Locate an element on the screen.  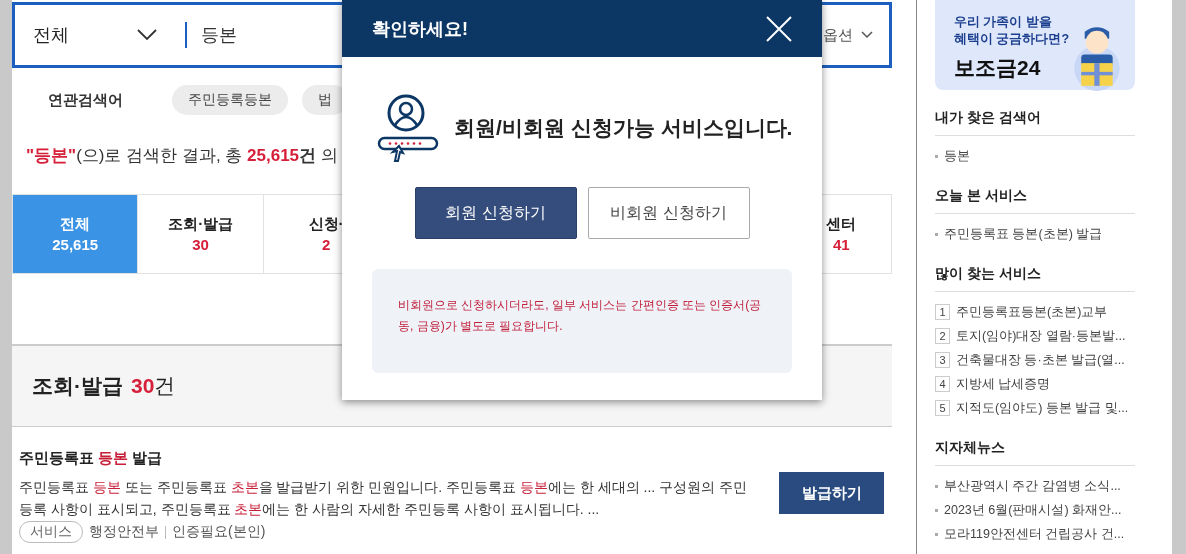
section-title: 조회·발급 30건 is located at coordinates (104, 386).